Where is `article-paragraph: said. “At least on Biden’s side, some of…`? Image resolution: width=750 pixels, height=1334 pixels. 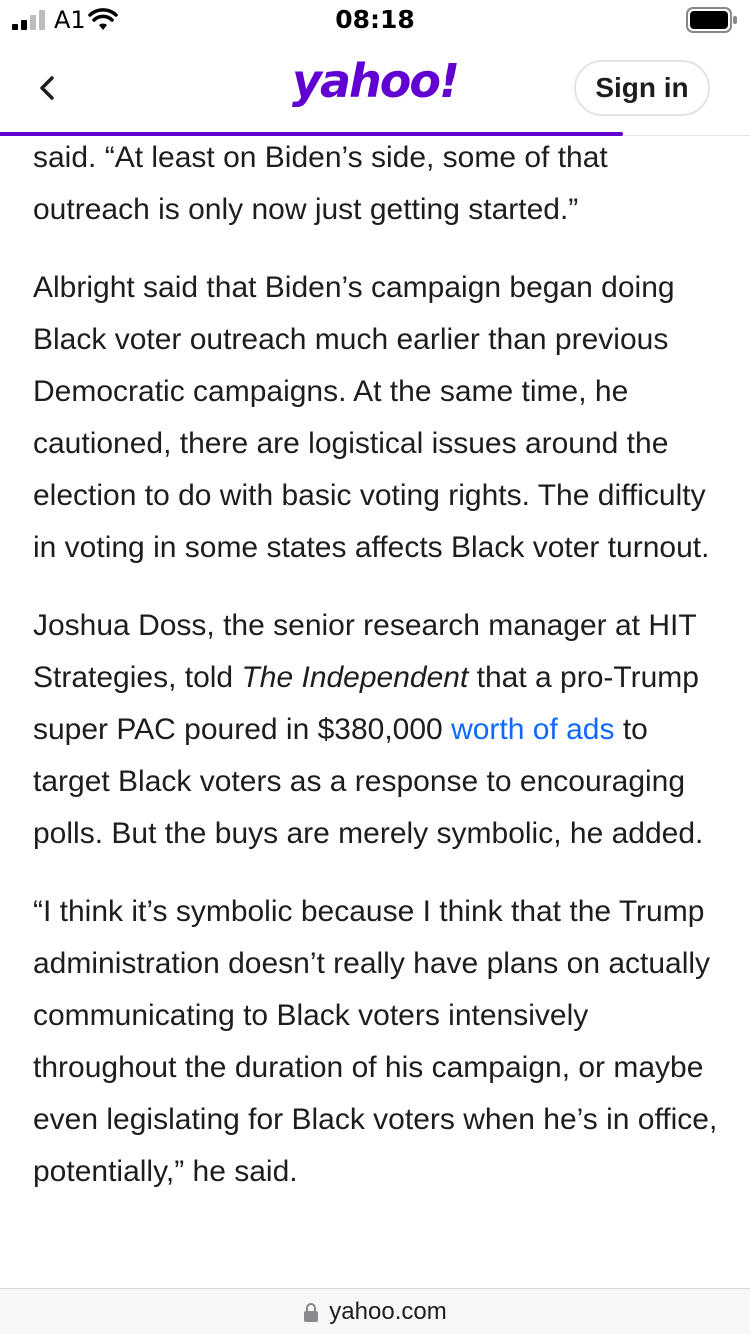 article-paragraph: said. “At least on Biden’s side, some of… is located at coordinates (320, 183).